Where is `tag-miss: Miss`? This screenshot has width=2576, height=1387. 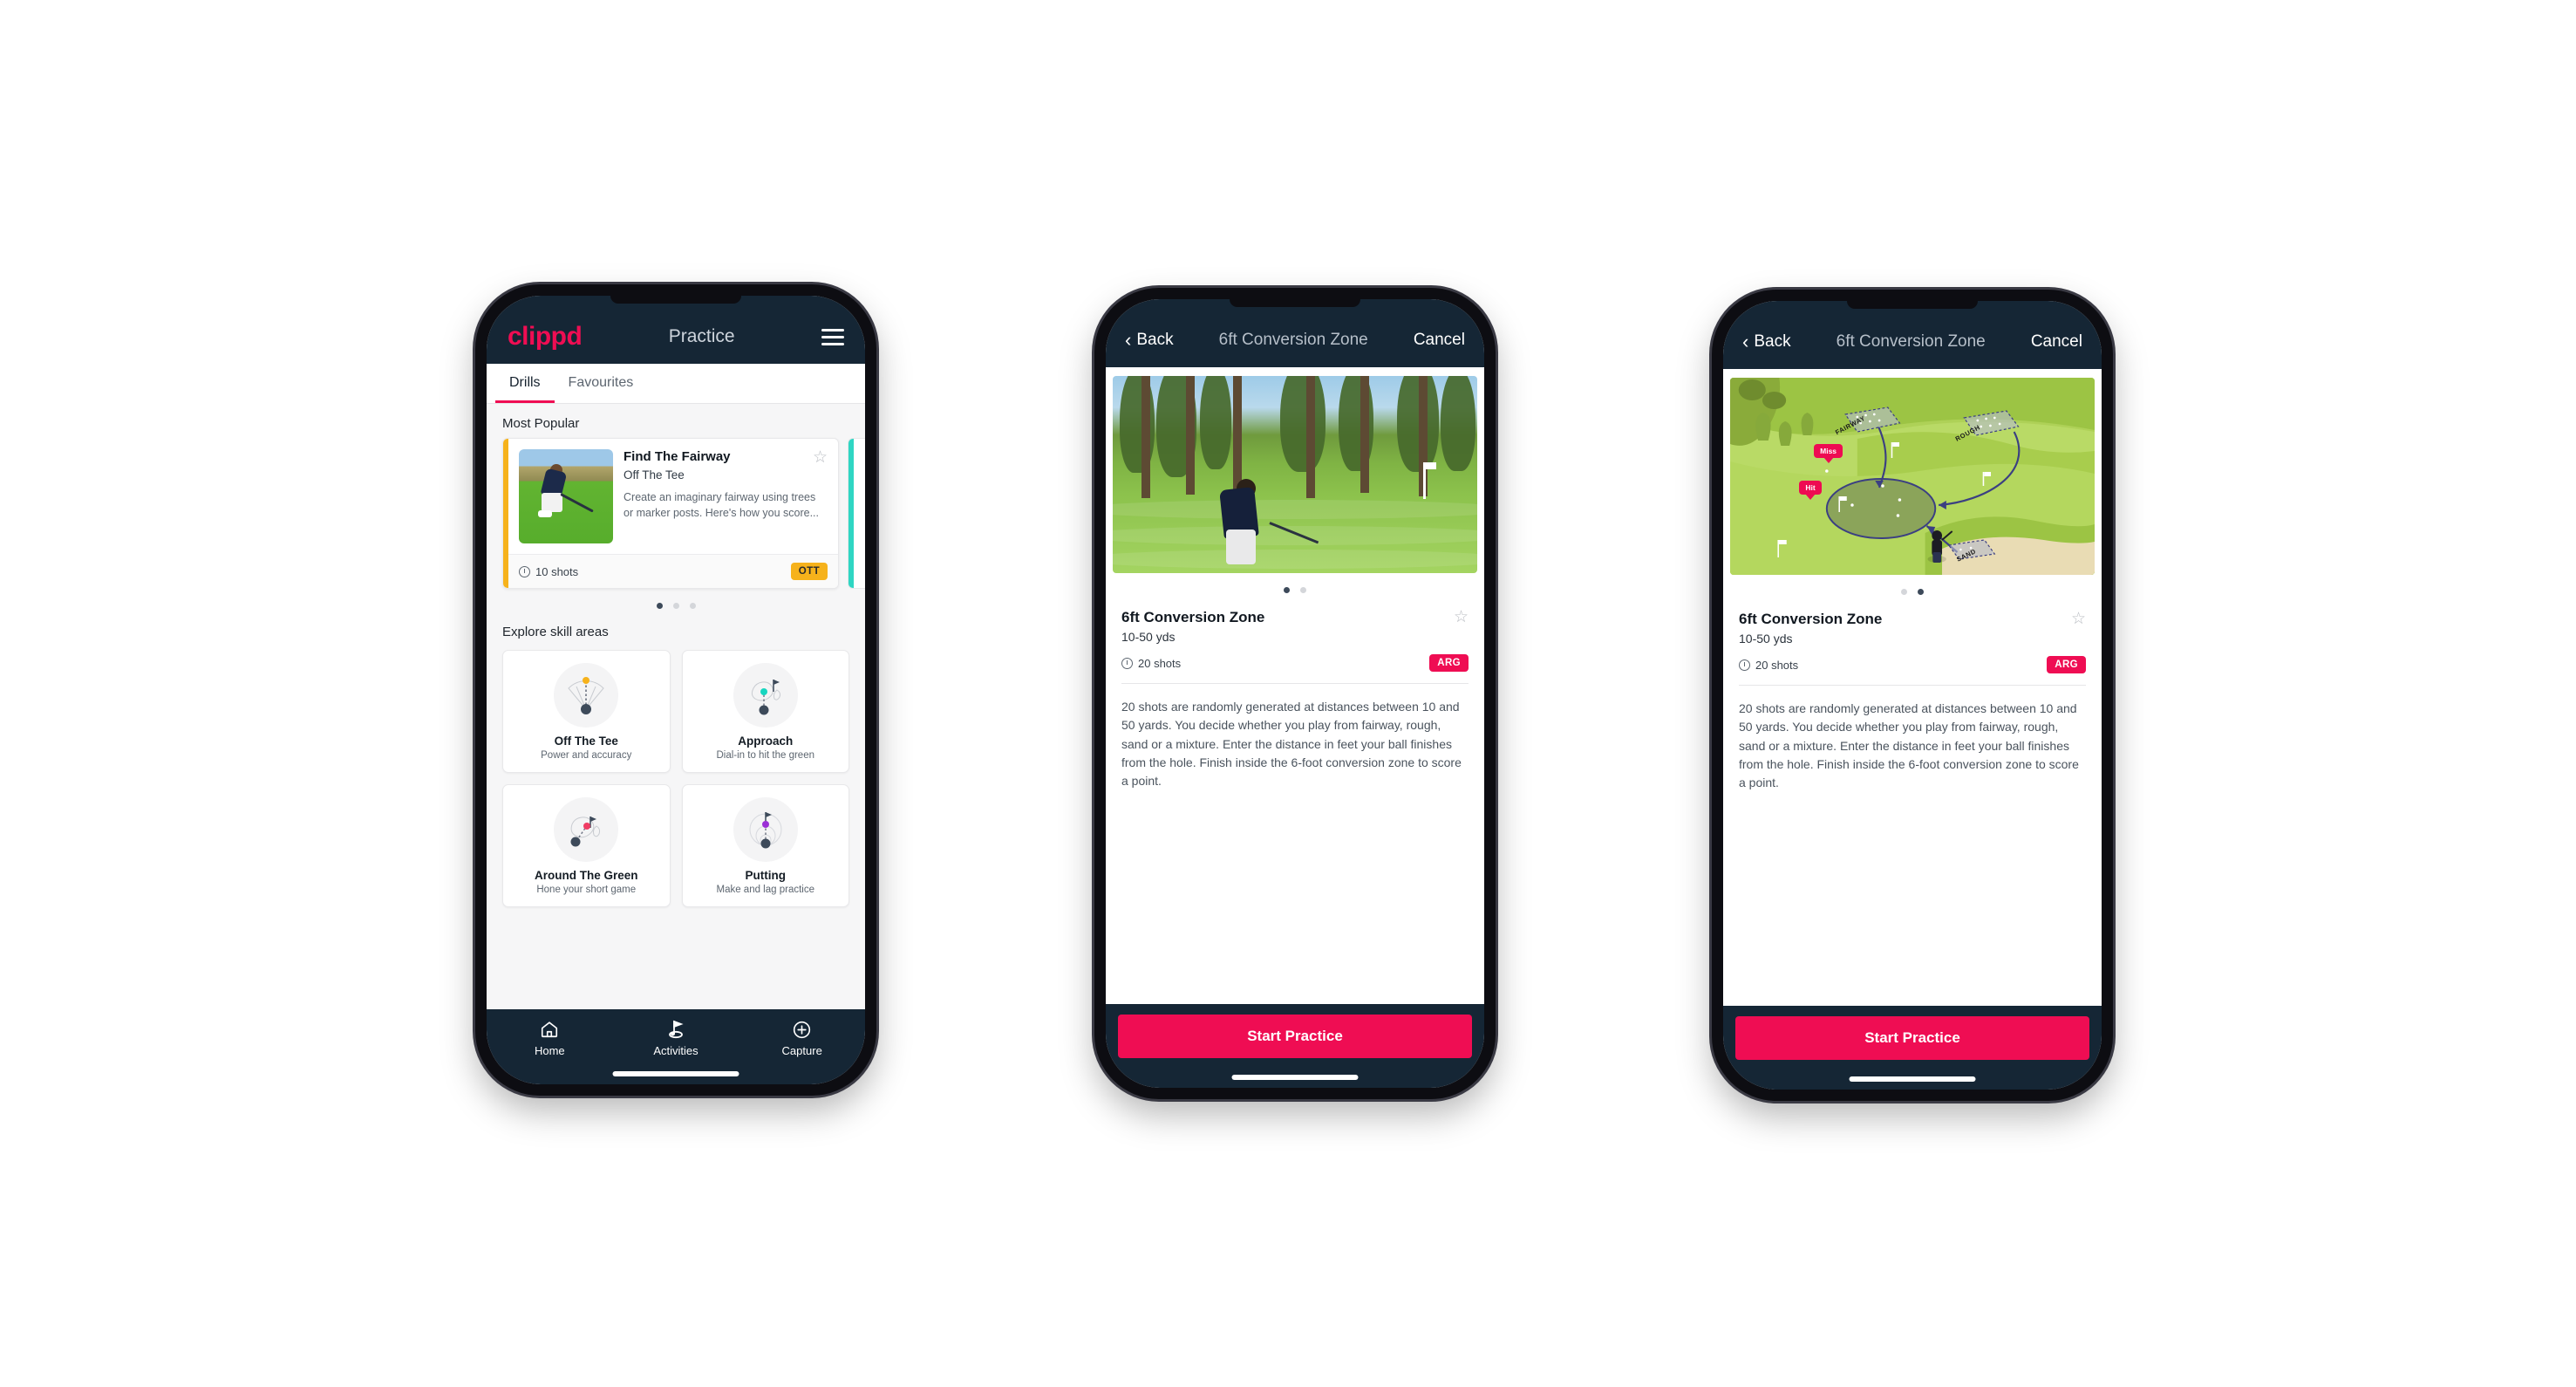
tag-miss: Miss is located at coordinates (1828, 451).